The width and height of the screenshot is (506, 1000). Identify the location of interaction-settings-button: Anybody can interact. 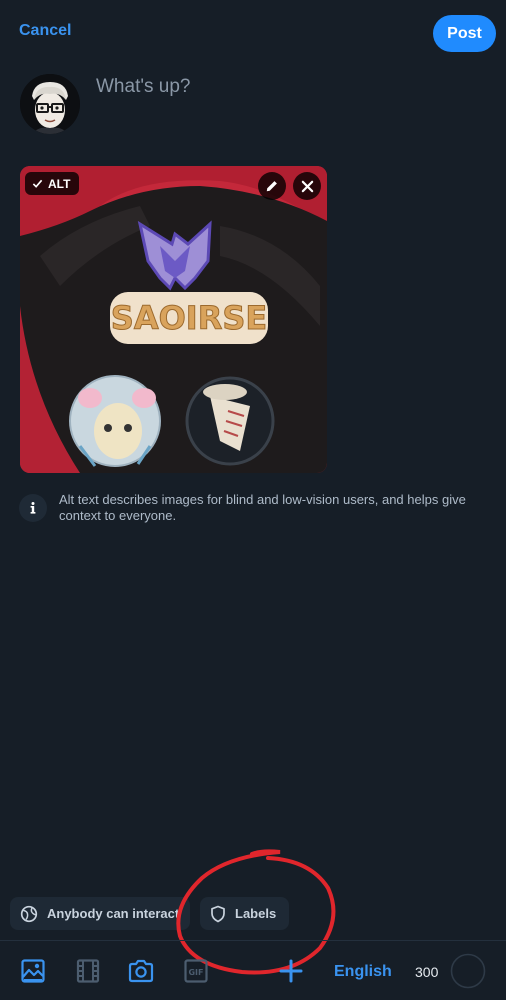
(100, 913).